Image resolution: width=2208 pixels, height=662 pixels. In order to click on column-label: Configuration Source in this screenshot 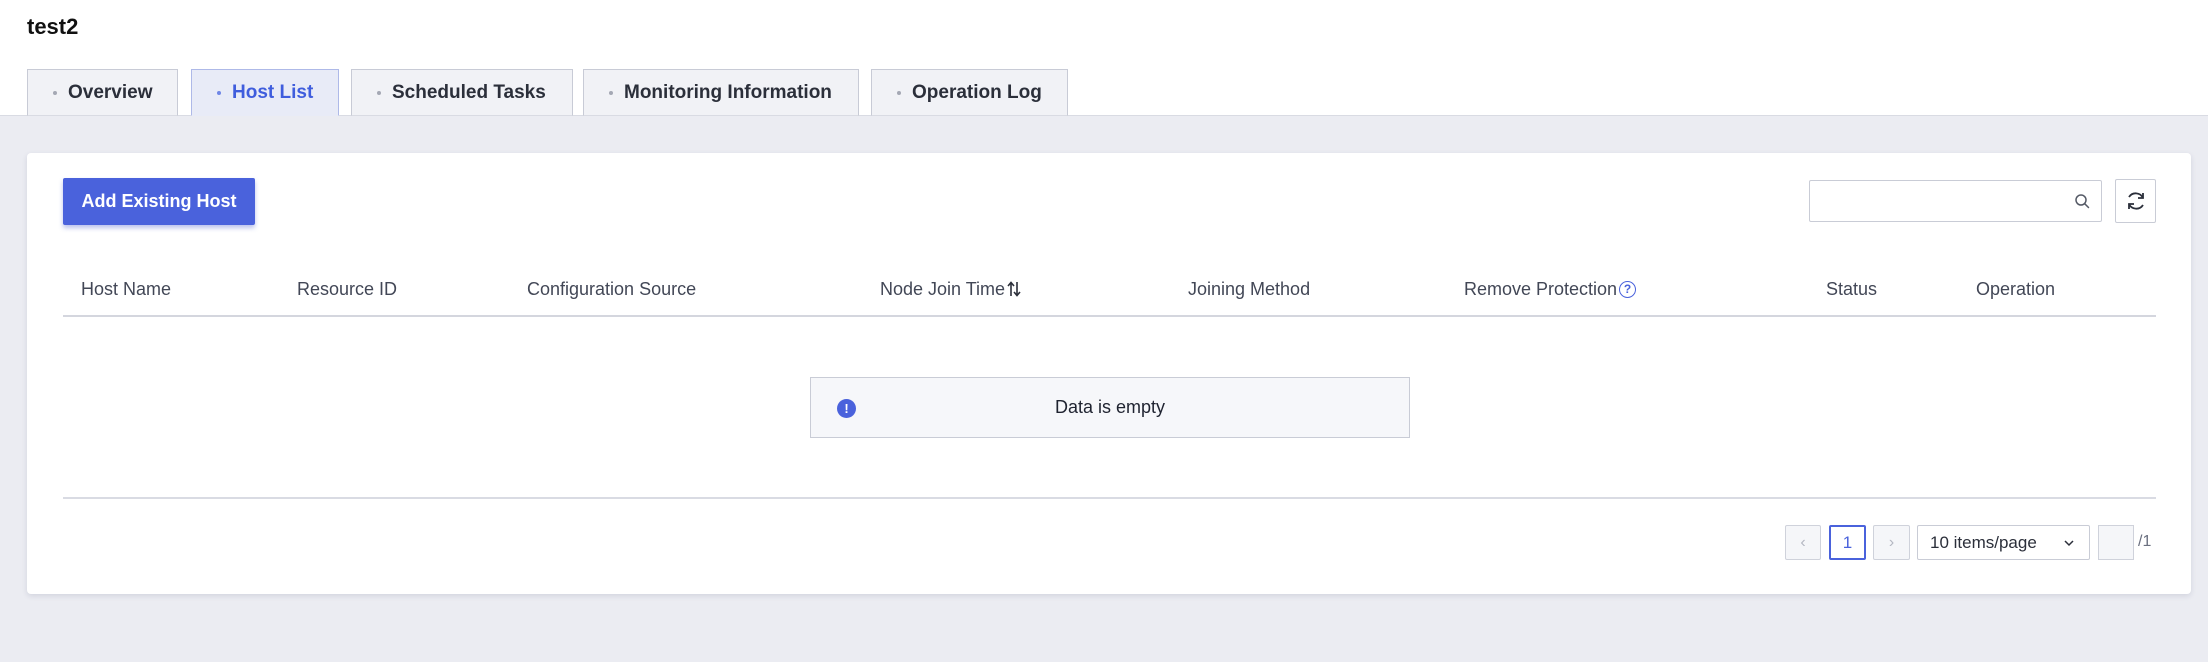, I will do `click(612, 288)`.